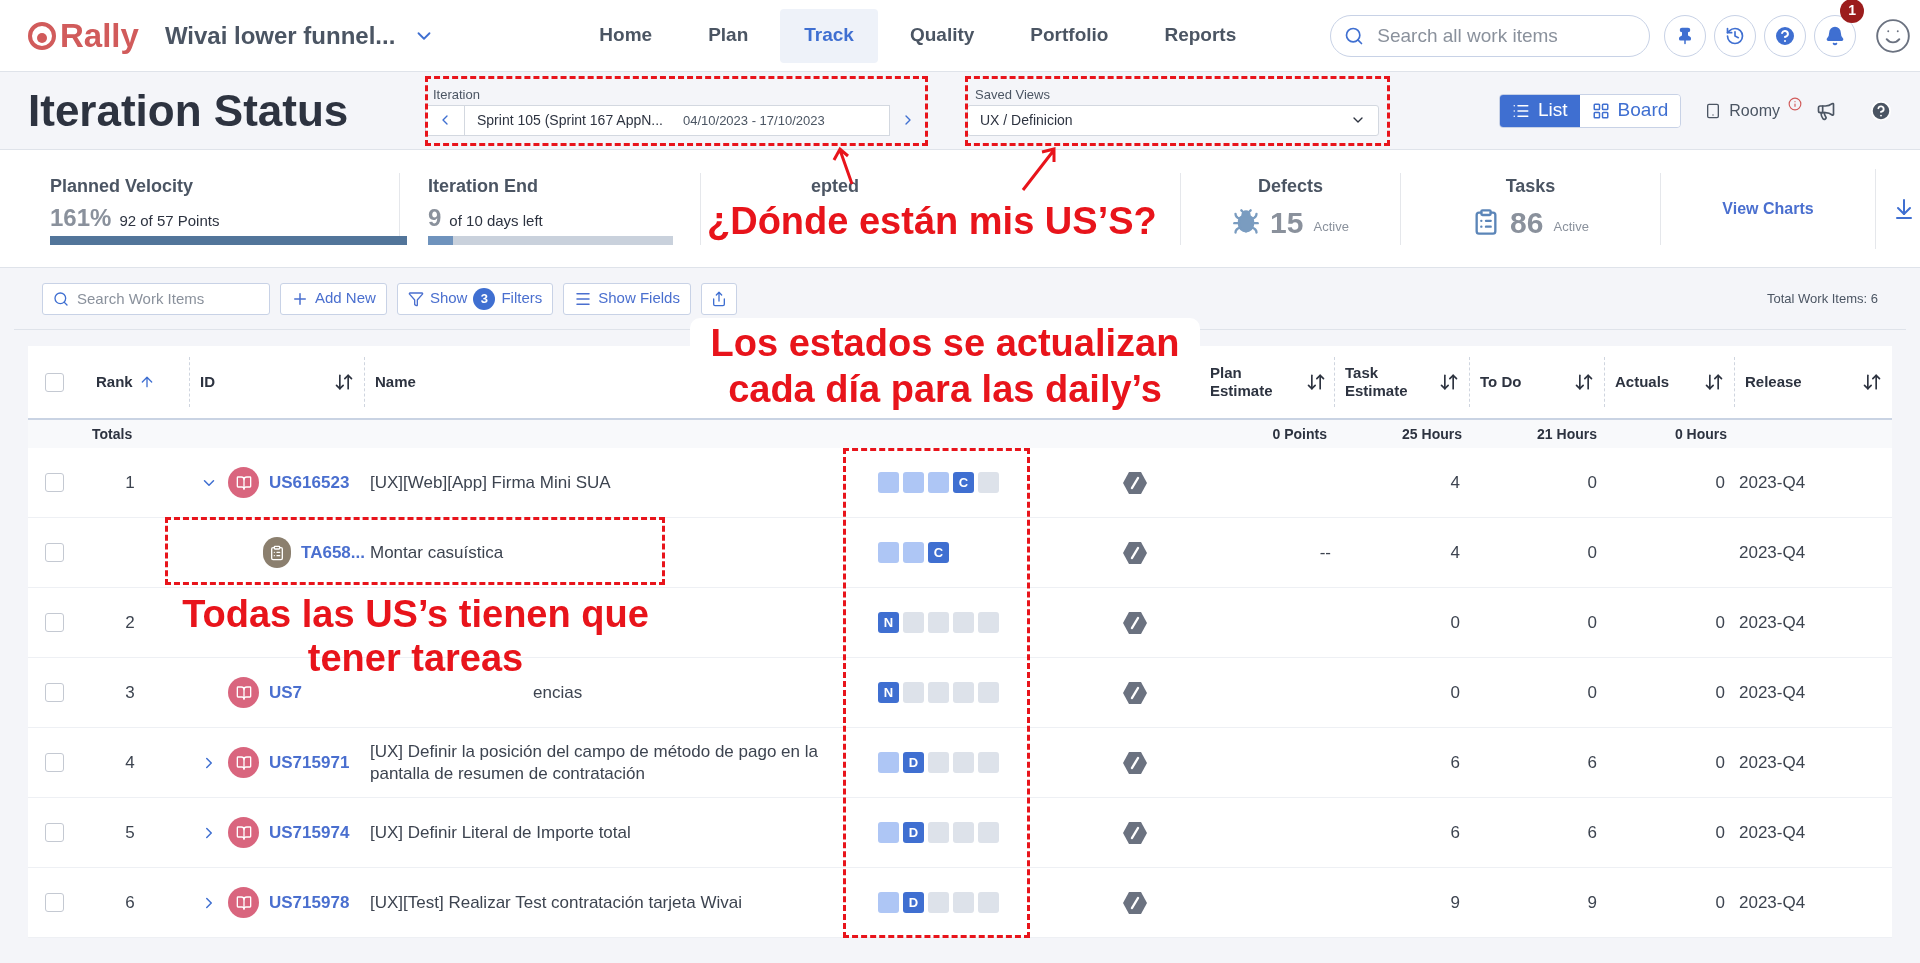 The image size is (1920, 963). Describe the element at coordinates (445, 120) in the screenshot. I see `previous-iteration-button` at that location.